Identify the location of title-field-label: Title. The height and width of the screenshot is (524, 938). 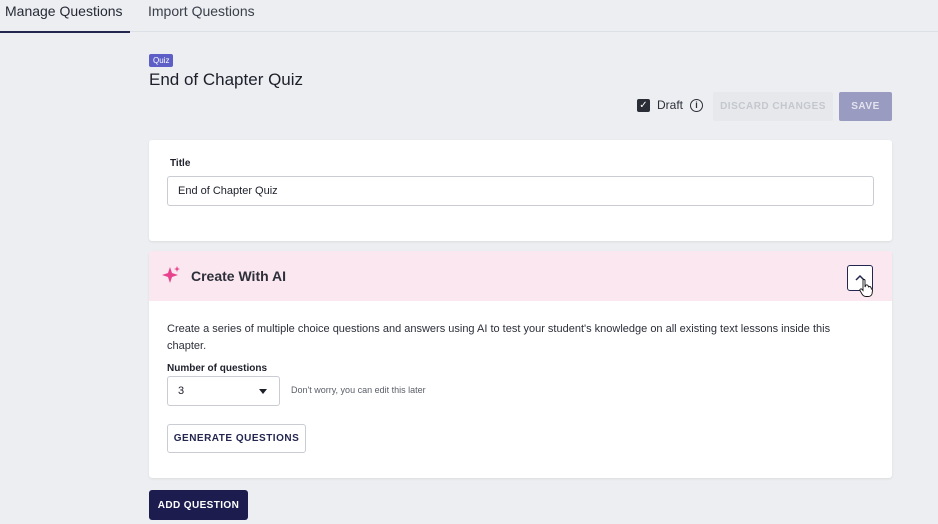
(180, 163).